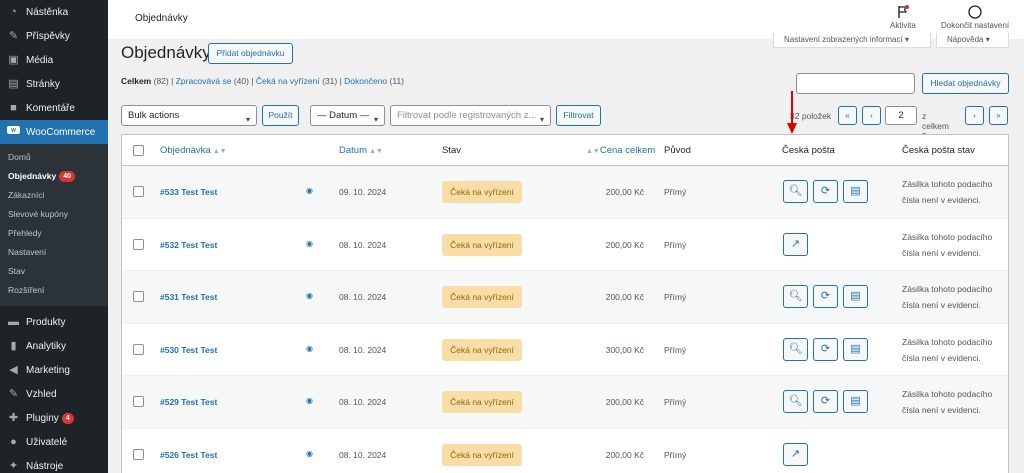 This screenshot has height=473, width=1024. What do you see at coordinates (188, 192) in the screenshot?
I see `order-link: #533 Test Test` at bounding box center [188, 192].